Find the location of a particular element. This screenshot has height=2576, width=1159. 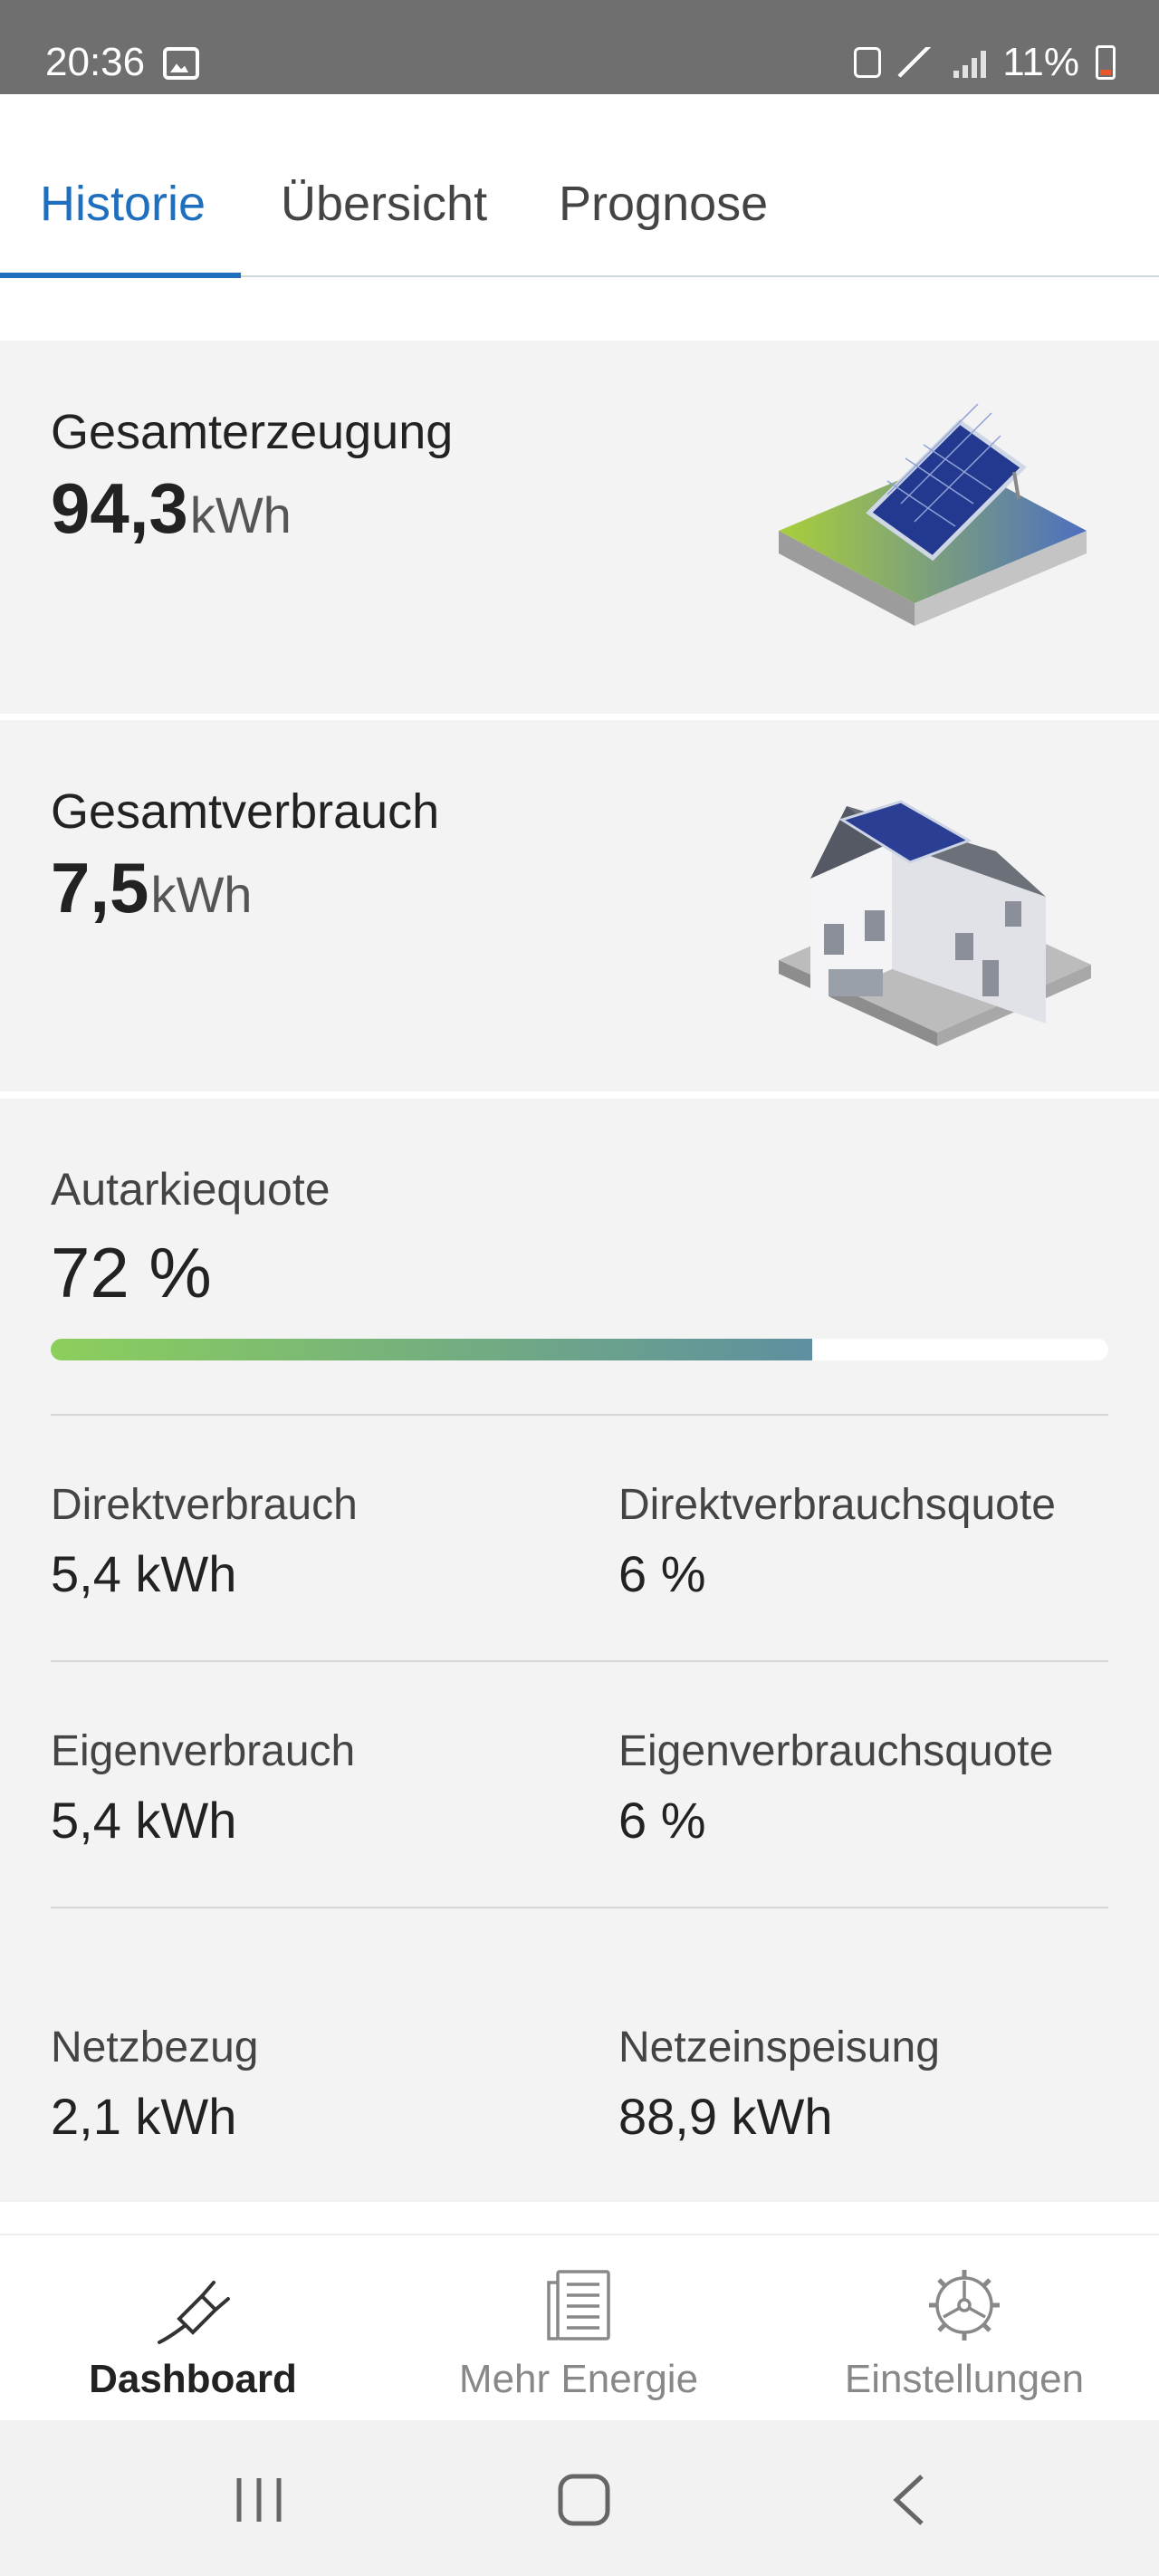

gear-icon is located at coordinates (965, 2305).